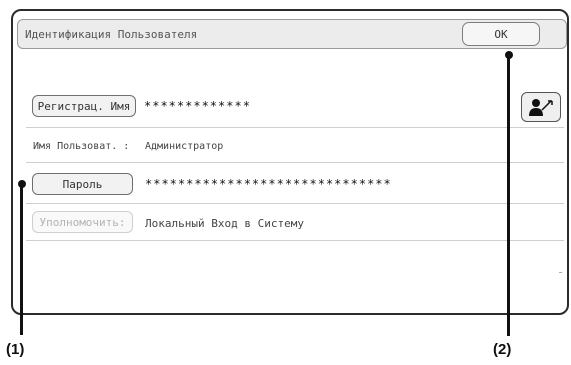 This screenshot has height=365, width=571. What do you see at coordinates (21, 259) in the screenshot?
I see `callout-1-line` at bounding box center [21, 259].